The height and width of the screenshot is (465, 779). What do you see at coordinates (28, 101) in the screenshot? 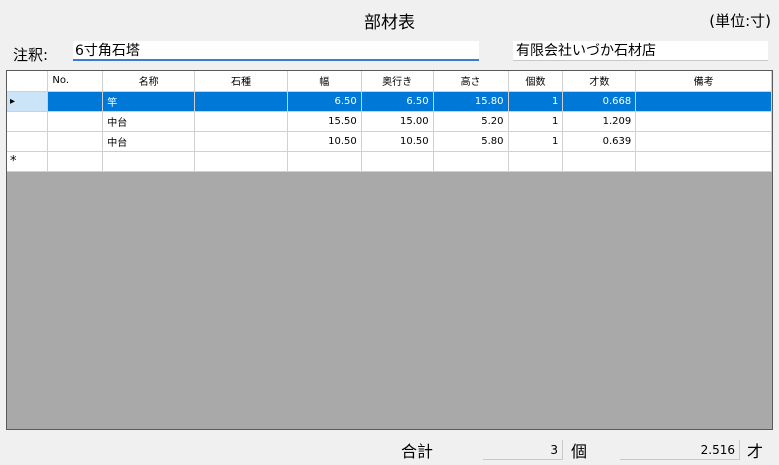
I see `row-indicator-icon: ▸` at bounding box center [28, 101].